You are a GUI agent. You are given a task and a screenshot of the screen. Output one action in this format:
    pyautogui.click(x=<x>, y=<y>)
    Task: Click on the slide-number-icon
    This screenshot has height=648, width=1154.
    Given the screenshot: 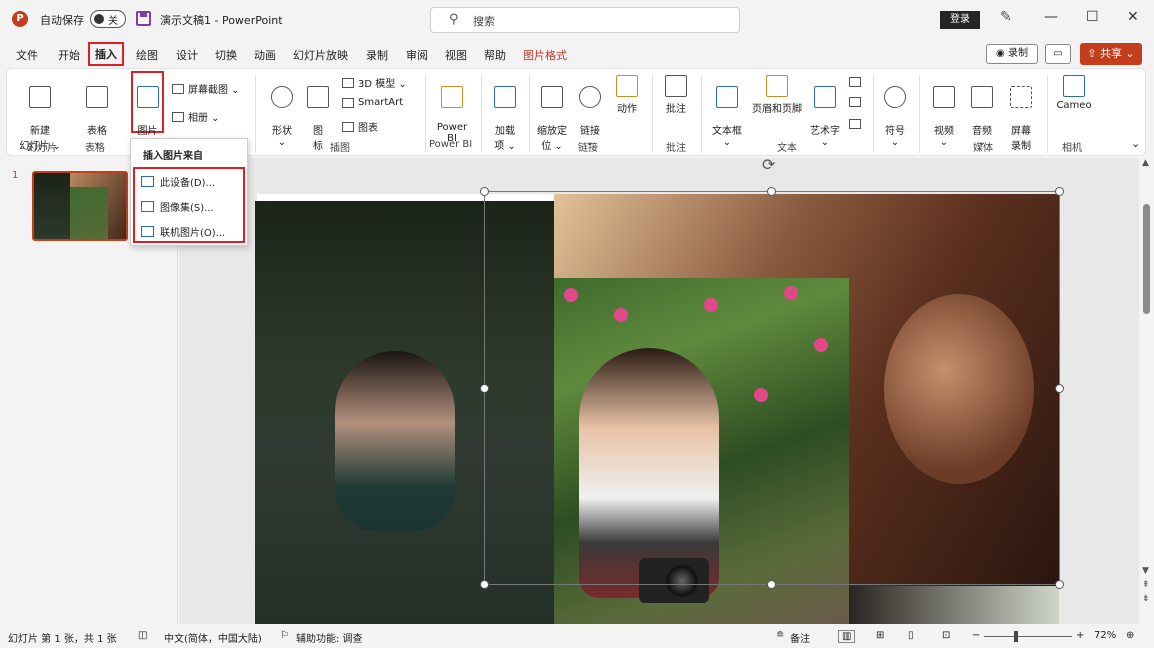 What is the action you would take?
    pyautogui.click(x=855, y=102)
    